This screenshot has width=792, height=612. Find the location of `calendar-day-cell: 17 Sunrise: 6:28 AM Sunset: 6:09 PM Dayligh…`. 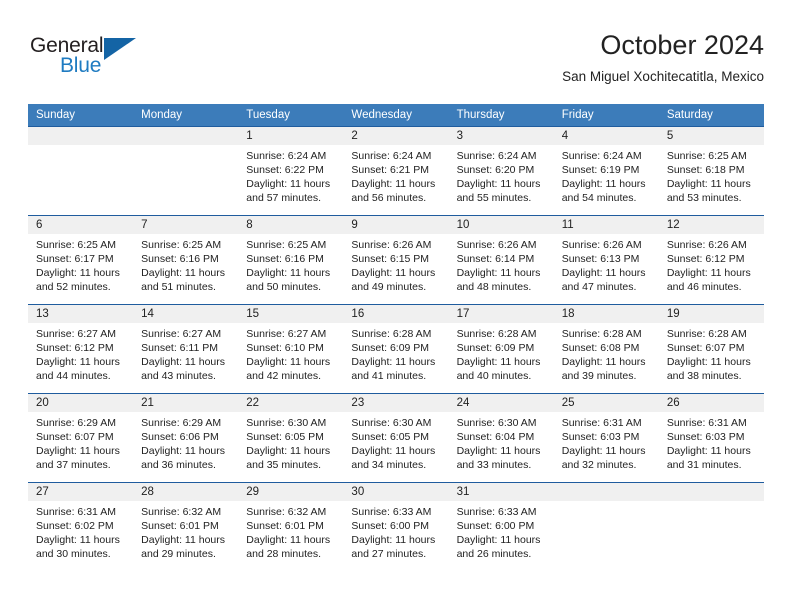

calendar-day-cell: 17 Sunrise: 6:28 AM Sunset: 6:09 PM Dayligh… is located at coordinates (501, 349).